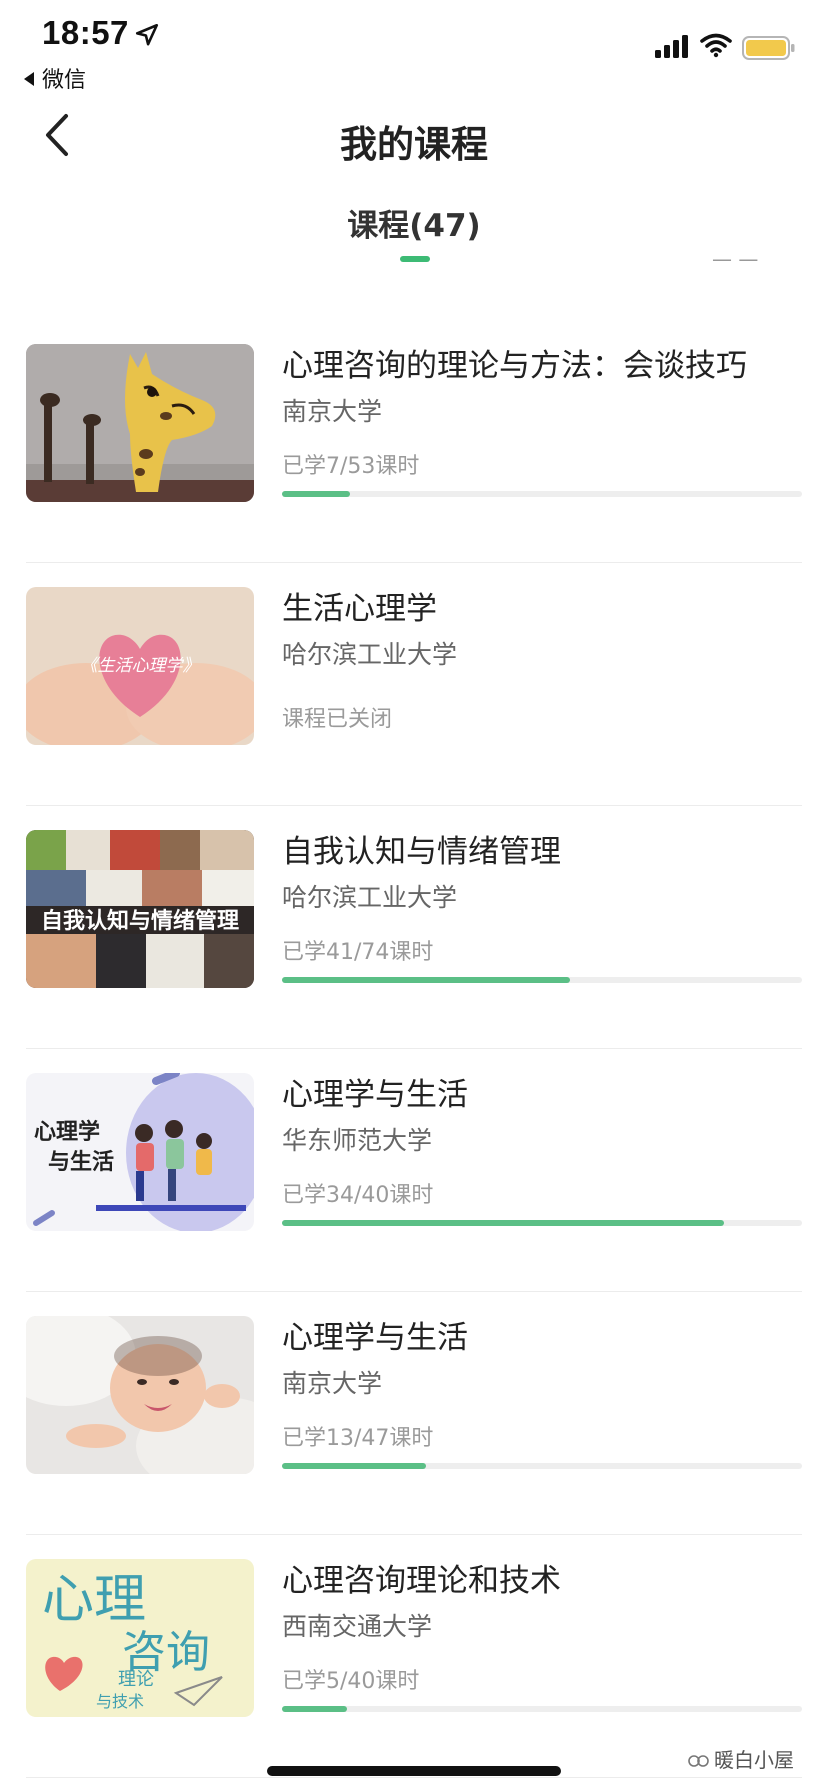 This screenshot has height=1792, width=828. What do you see at coordinates (716, 45) in the screenshot?
I see `wifi-icon` at bounding box center [716, 45].